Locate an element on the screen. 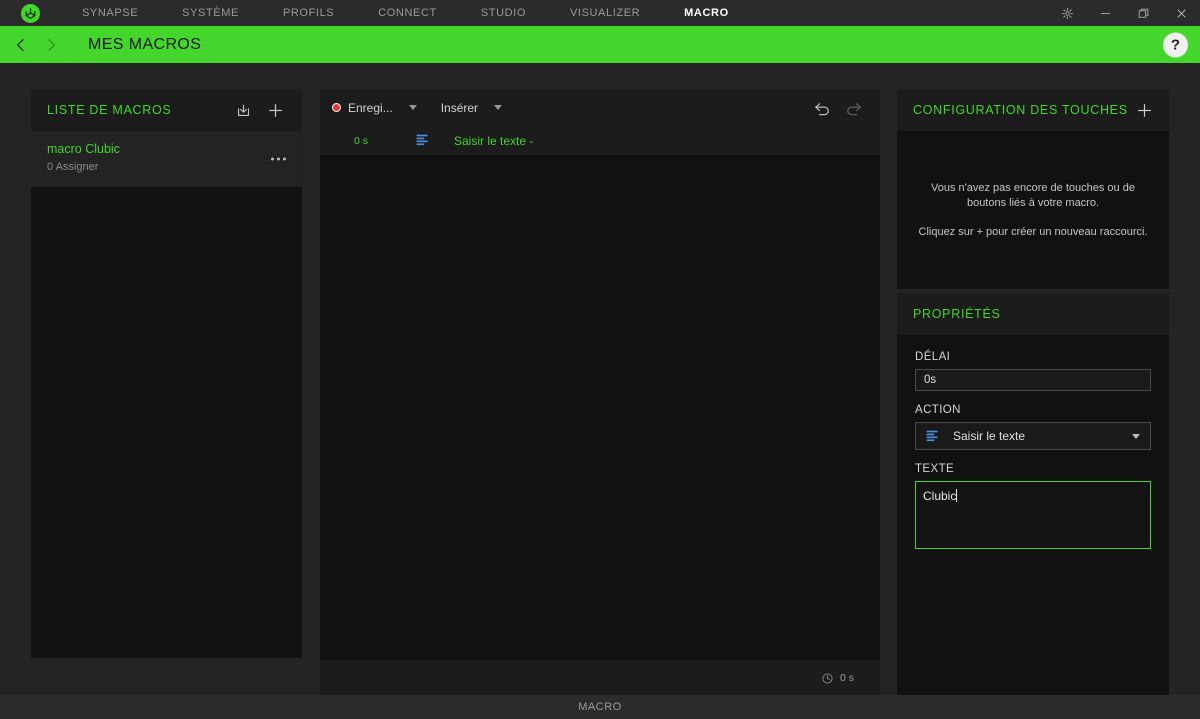 The image size is (1200, 719). chevron-right-icon is located at coordinates (51, 44).